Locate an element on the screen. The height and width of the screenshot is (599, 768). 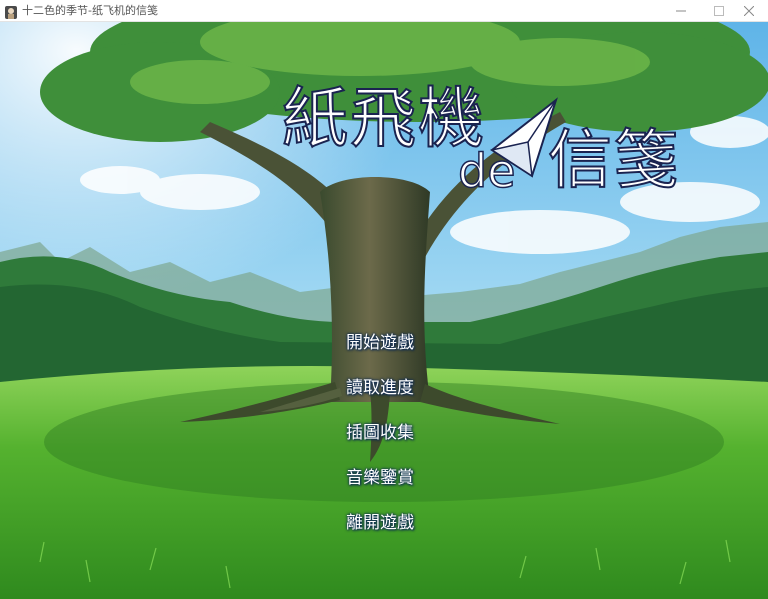
game-app-icon is located at coordinates (11, 11).